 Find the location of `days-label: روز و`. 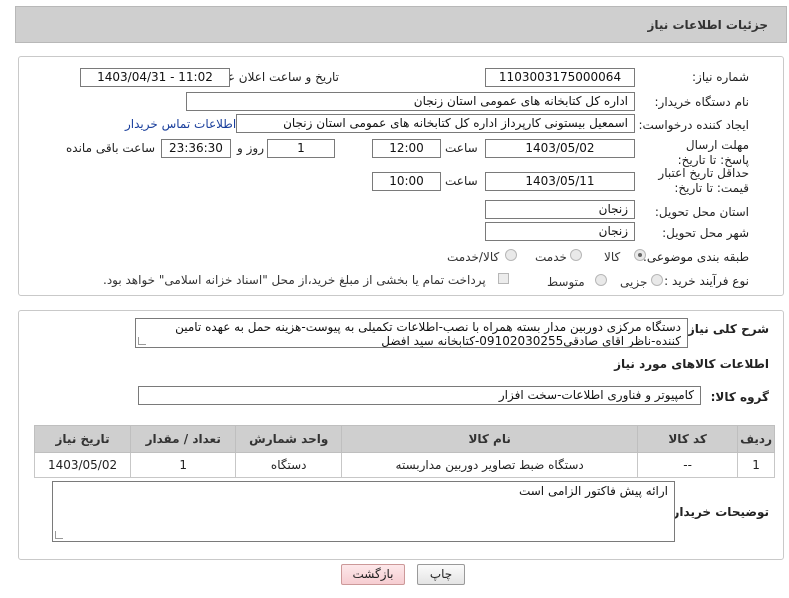

days-label: روز و is located at coordinates (250, 148).